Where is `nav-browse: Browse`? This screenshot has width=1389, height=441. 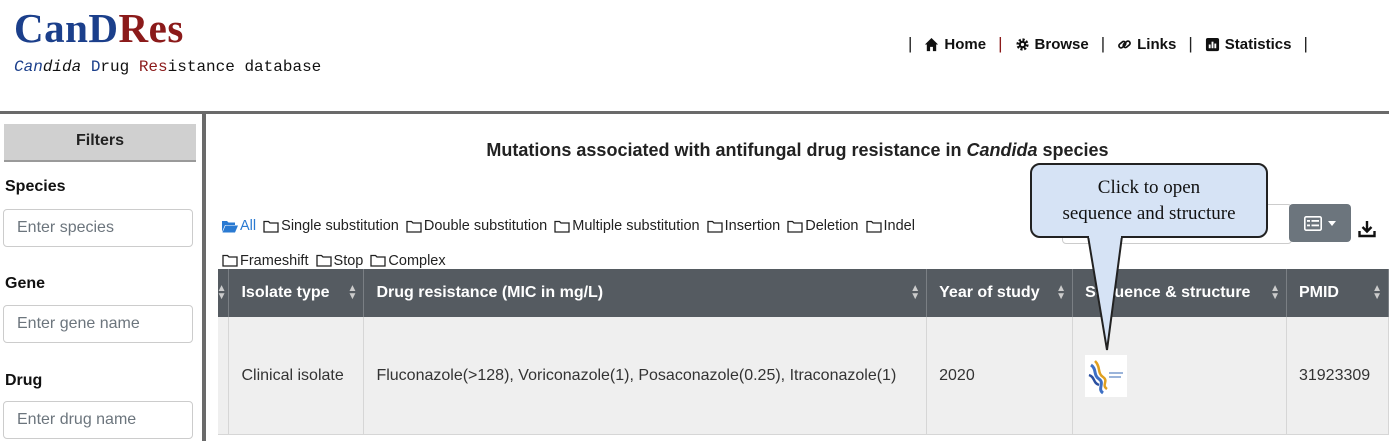 nav-browse: Browse is located at coordinates (1052, 44).